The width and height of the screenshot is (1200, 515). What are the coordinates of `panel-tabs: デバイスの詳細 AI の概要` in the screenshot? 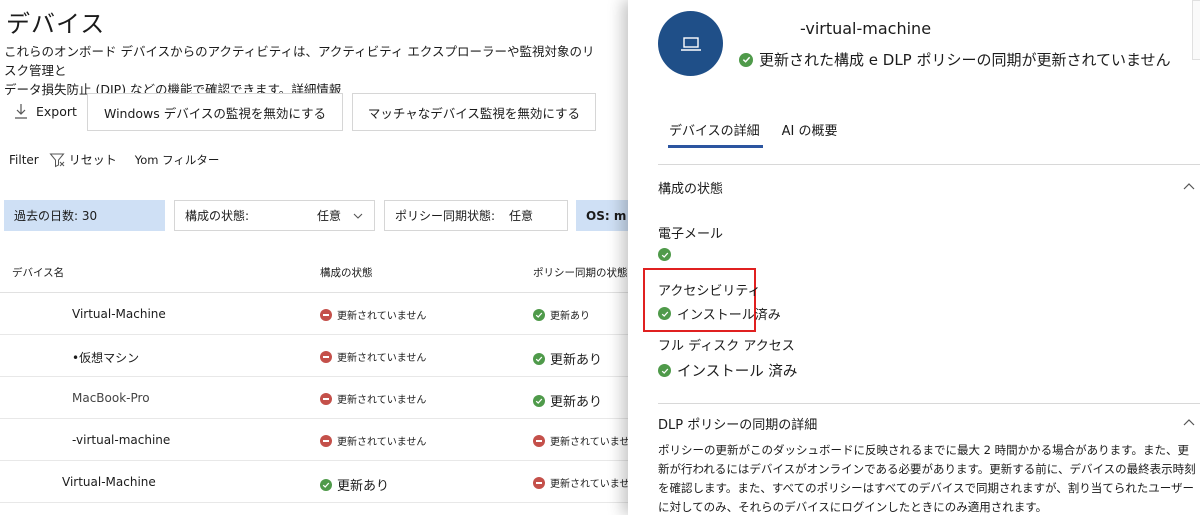 It's located at (753, 131).